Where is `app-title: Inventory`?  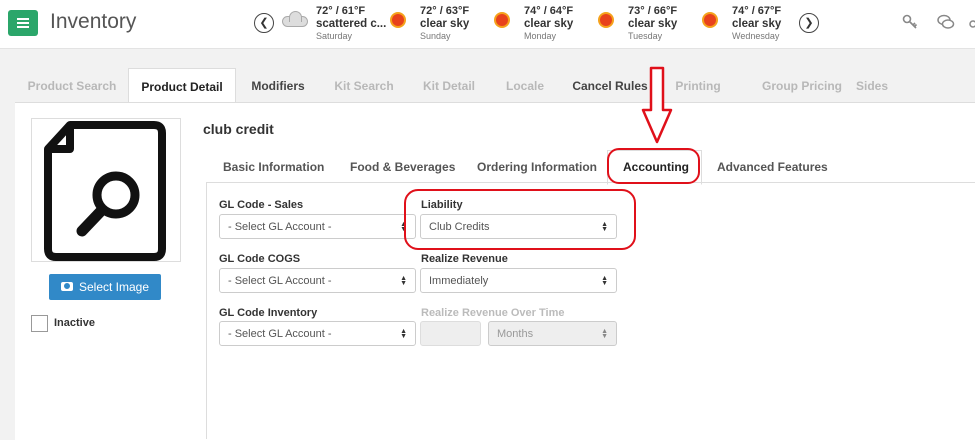 app-title: Inventory is located at coordinates (93, 21).